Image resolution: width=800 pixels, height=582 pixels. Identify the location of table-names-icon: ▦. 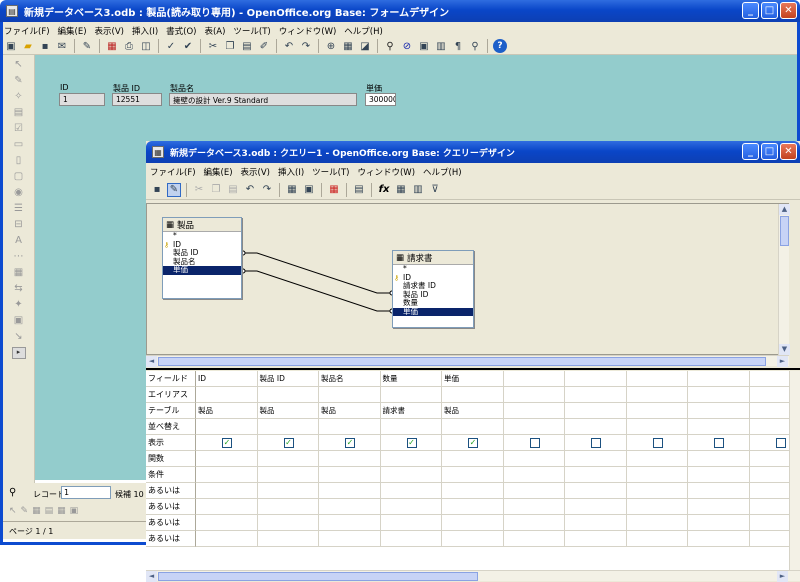
(401, 190).